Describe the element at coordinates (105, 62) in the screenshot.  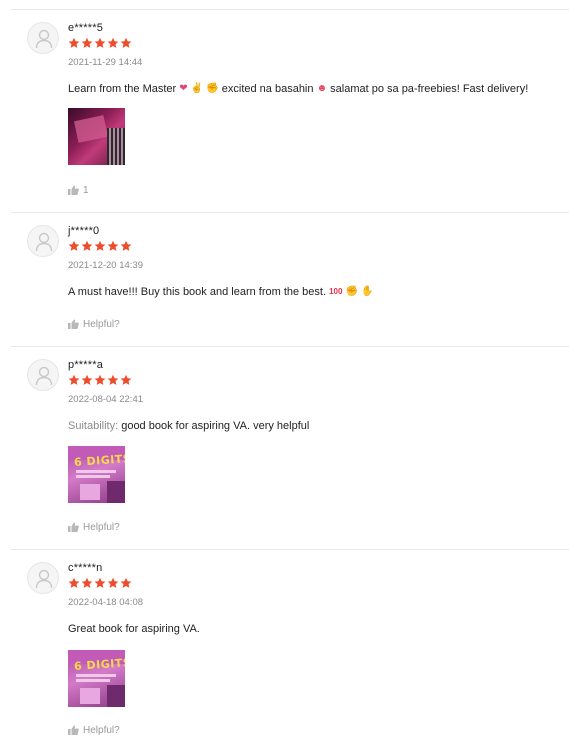
I see `review-date: 2021-11-29 14:44` at that location.